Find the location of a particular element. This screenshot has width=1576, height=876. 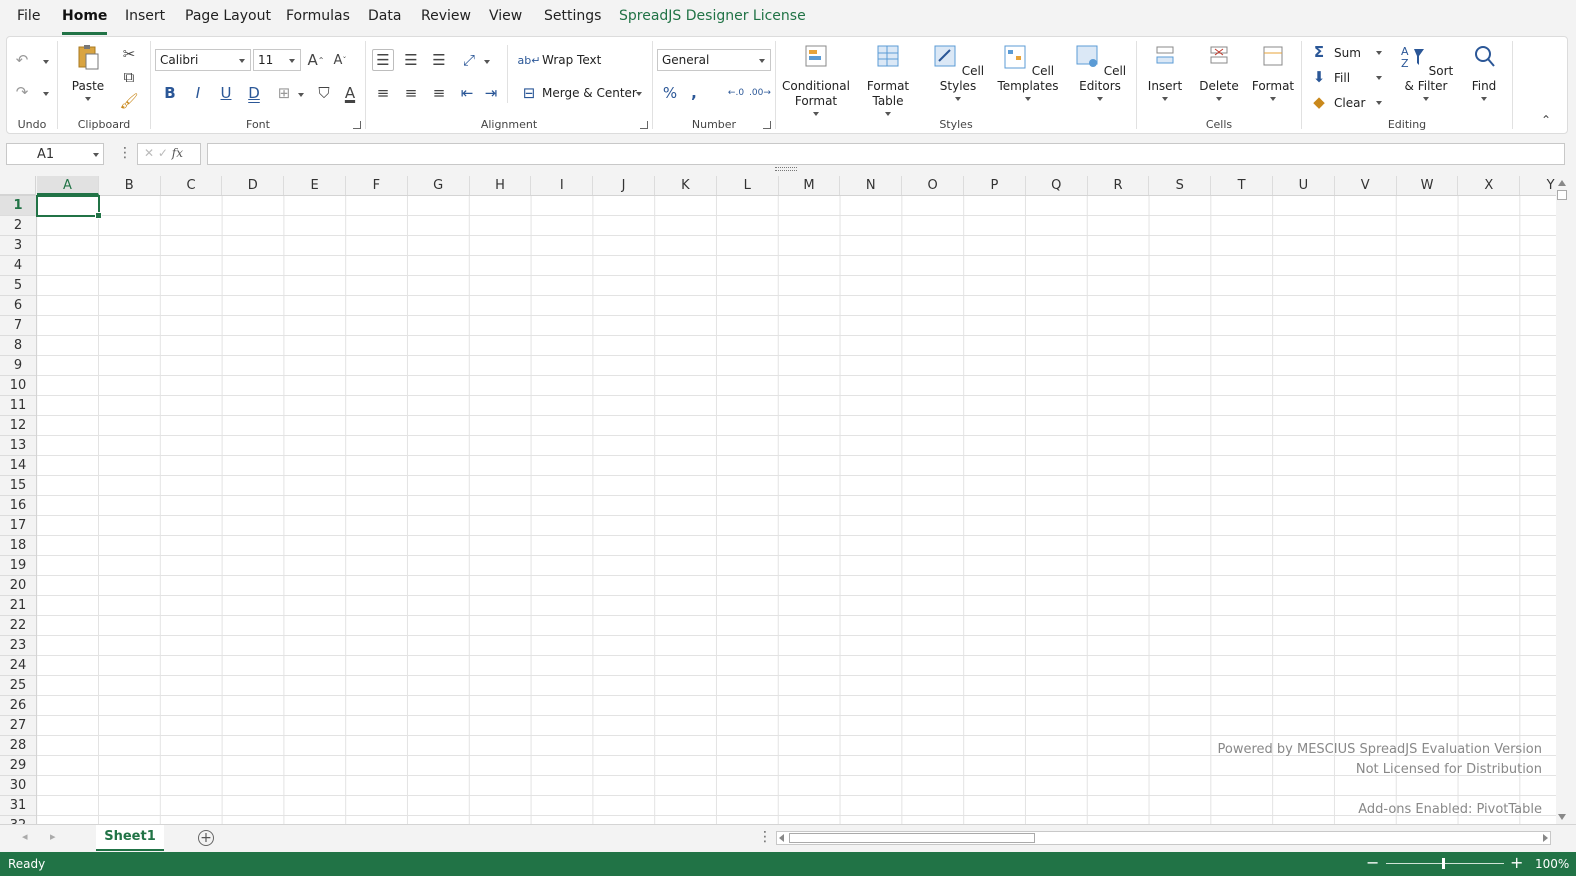

orientation-dropdown-icon is located at coordinates (487, 62).